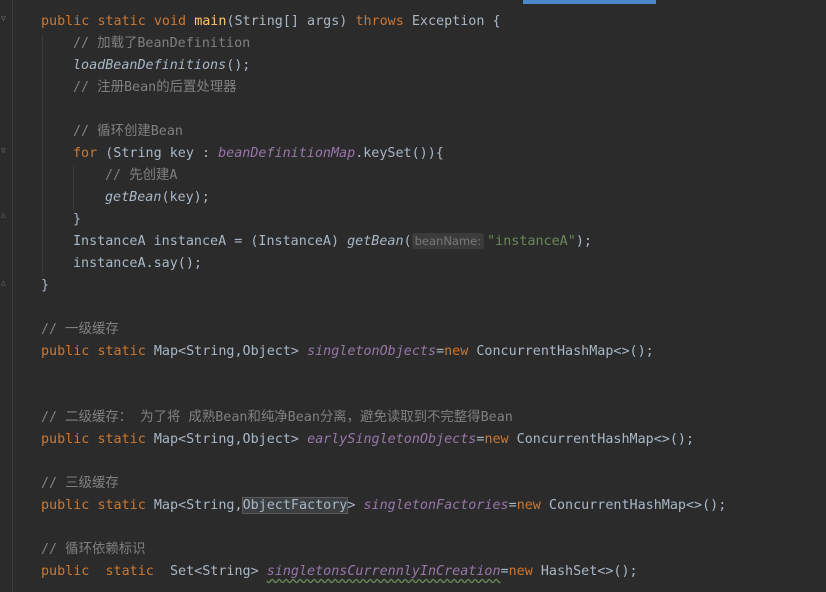 The width and height of the screenshot is (826, 592). Describe the element at coordinates (80, 483) in the screenshot. I see `comment-level3: // 三级缓存` at that location.